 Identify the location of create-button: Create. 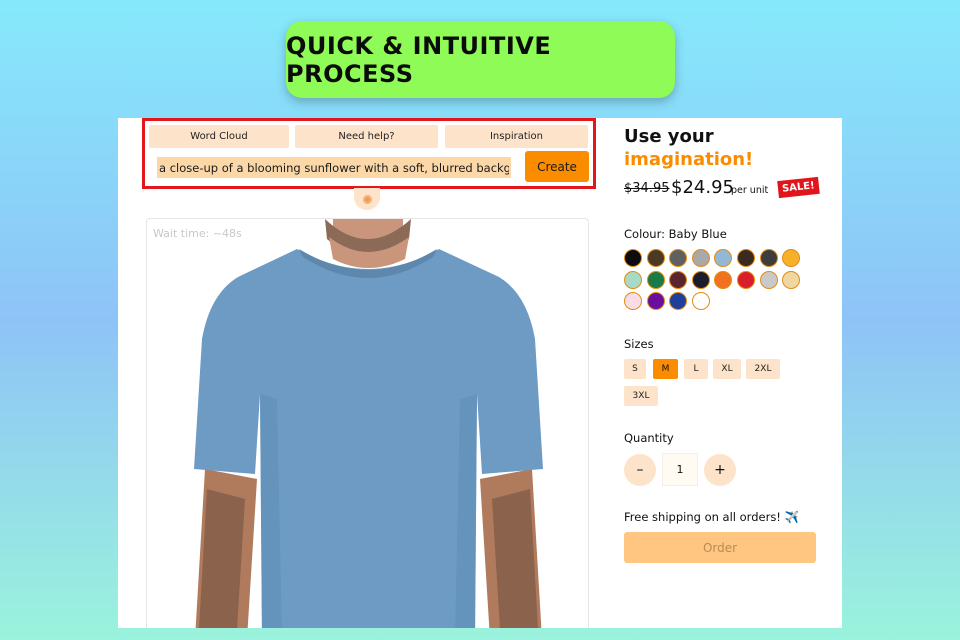
(557, 166).